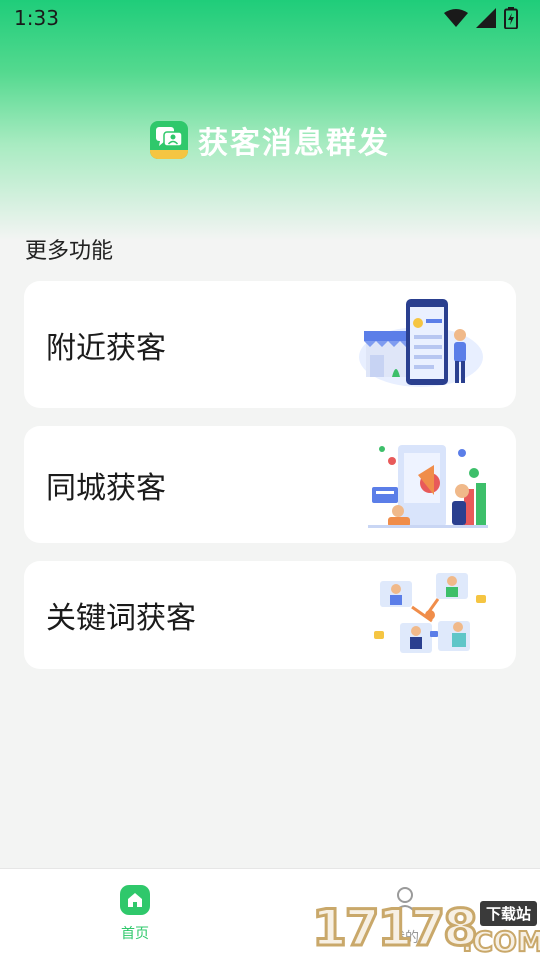  Describe the element at coordinates (428, 486) in the screenshot. I see `city-marketing-illustration` at that location.